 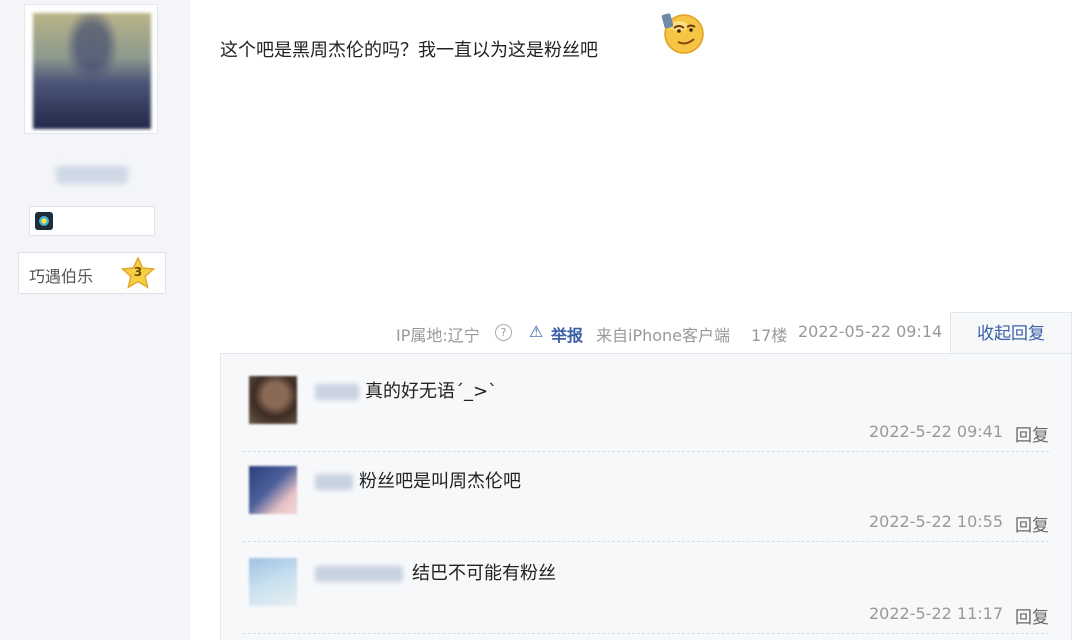 What do you see at coordinates (646, 512) in the screenshot?
I see `reply-item: 粉丝吧是叫周杰伦吧 2022-5-22 10:55 回复` at bounding box center [646, 512].